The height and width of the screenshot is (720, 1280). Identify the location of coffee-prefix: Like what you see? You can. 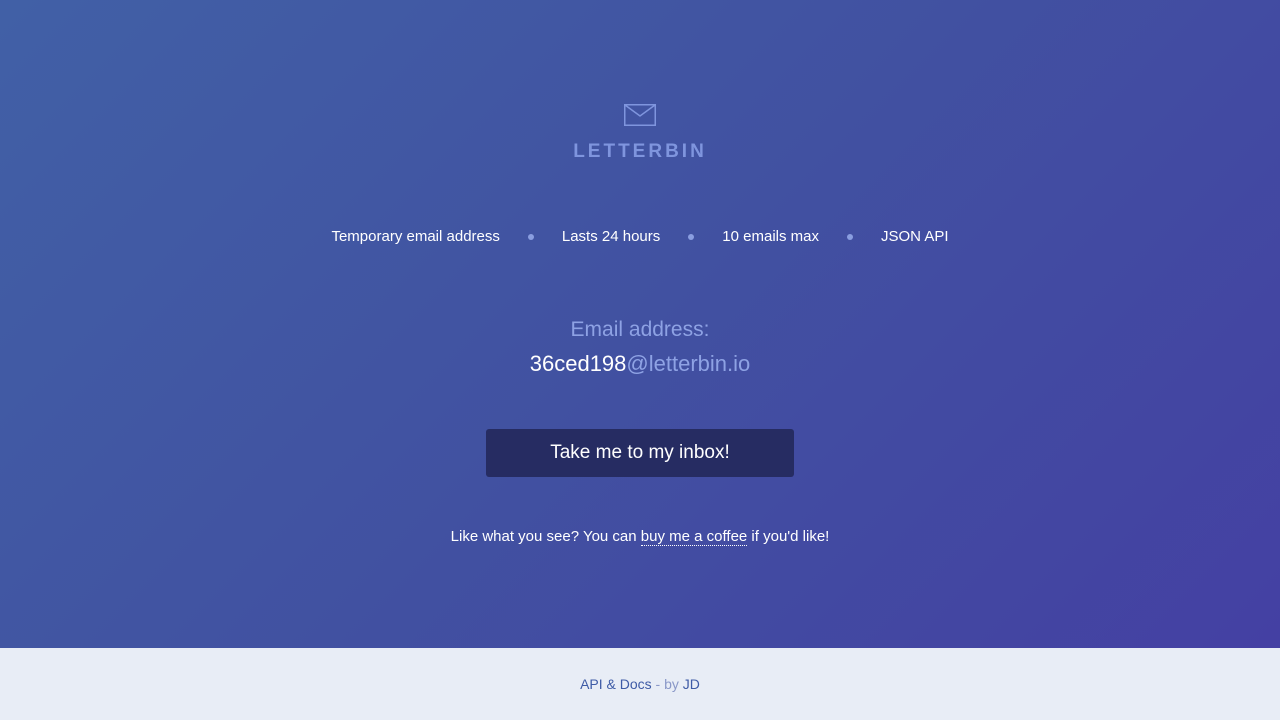
(545, 536).